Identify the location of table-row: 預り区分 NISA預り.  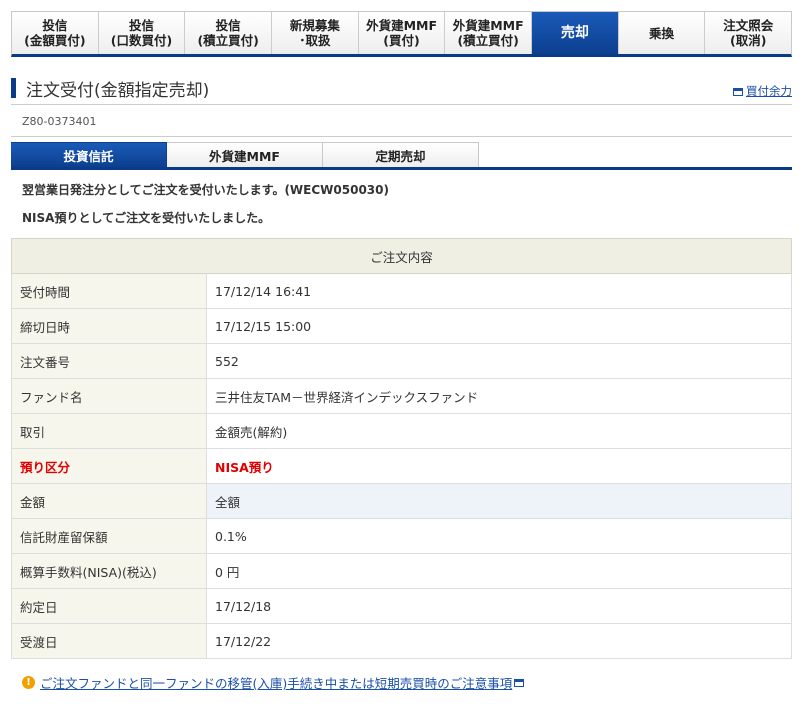
(401, 466).